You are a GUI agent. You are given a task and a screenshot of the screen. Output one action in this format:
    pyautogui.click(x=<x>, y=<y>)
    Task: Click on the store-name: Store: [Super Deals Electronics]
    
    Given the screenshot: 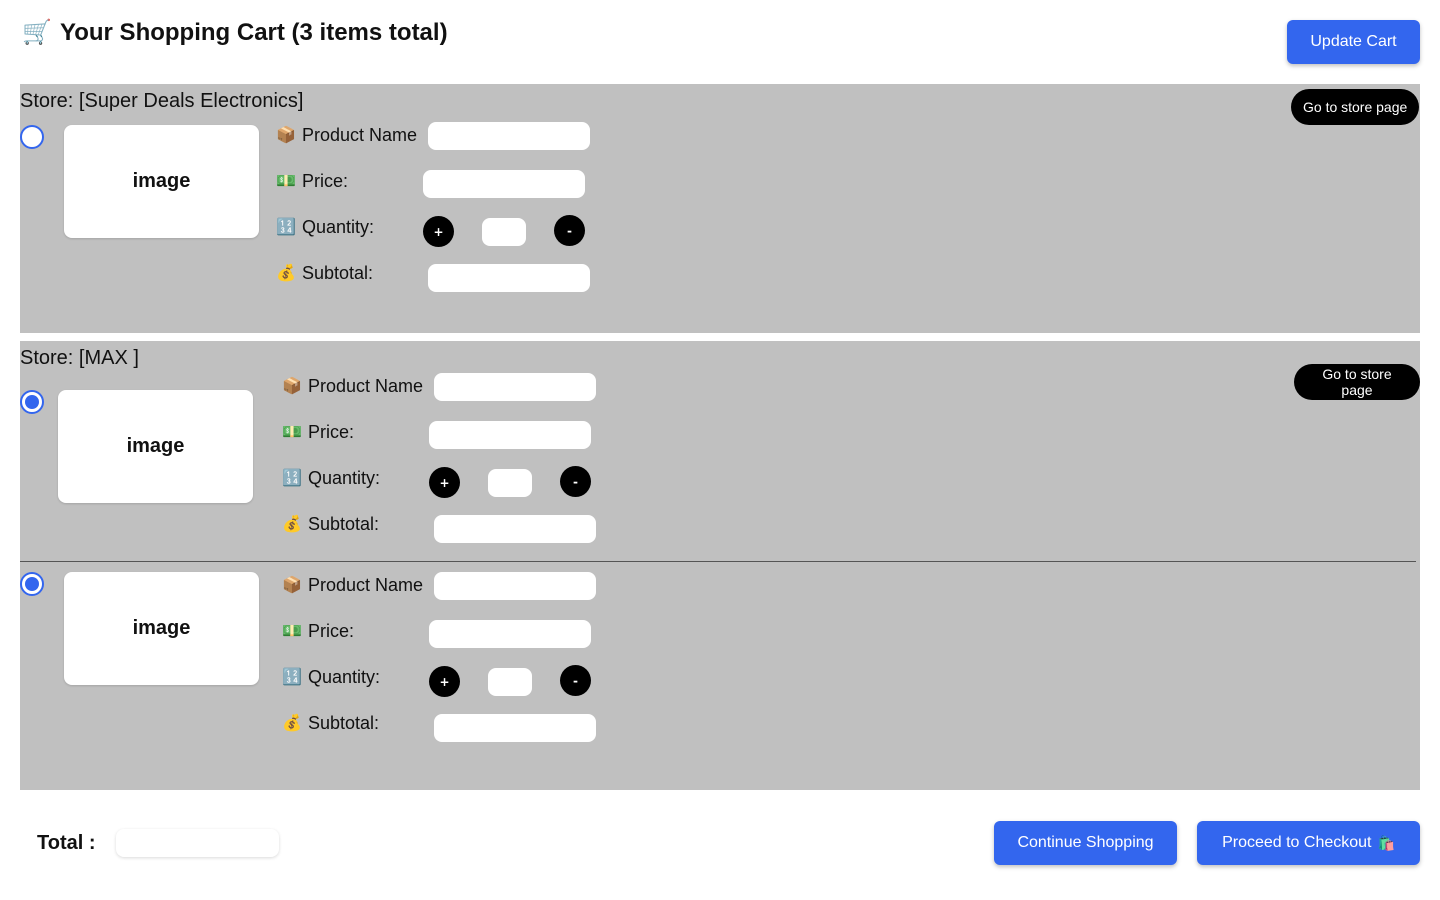 What is the action you would take?
    pyautogui.click(x=162, y=101)
    